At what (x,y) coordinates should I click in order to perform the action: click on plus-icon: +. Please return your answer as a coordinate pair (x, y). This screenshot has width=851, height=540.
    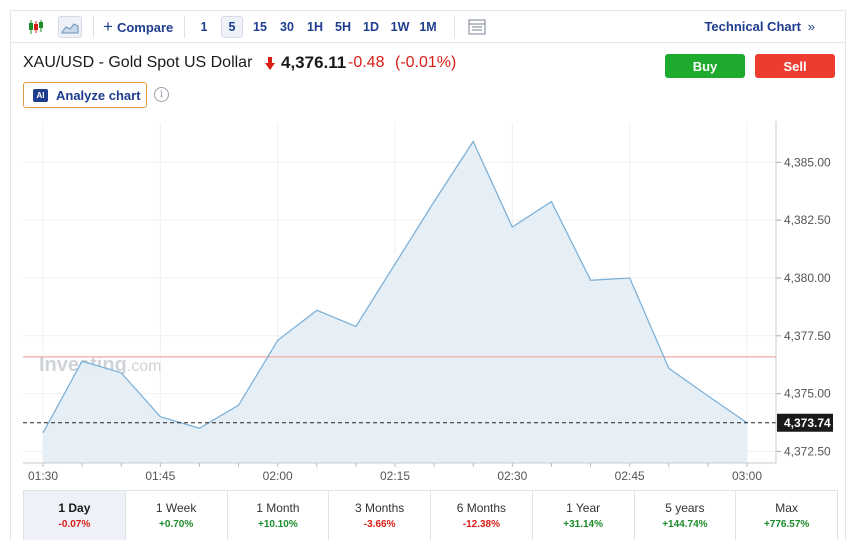
    Looking at the image, I should click on (108, 26).